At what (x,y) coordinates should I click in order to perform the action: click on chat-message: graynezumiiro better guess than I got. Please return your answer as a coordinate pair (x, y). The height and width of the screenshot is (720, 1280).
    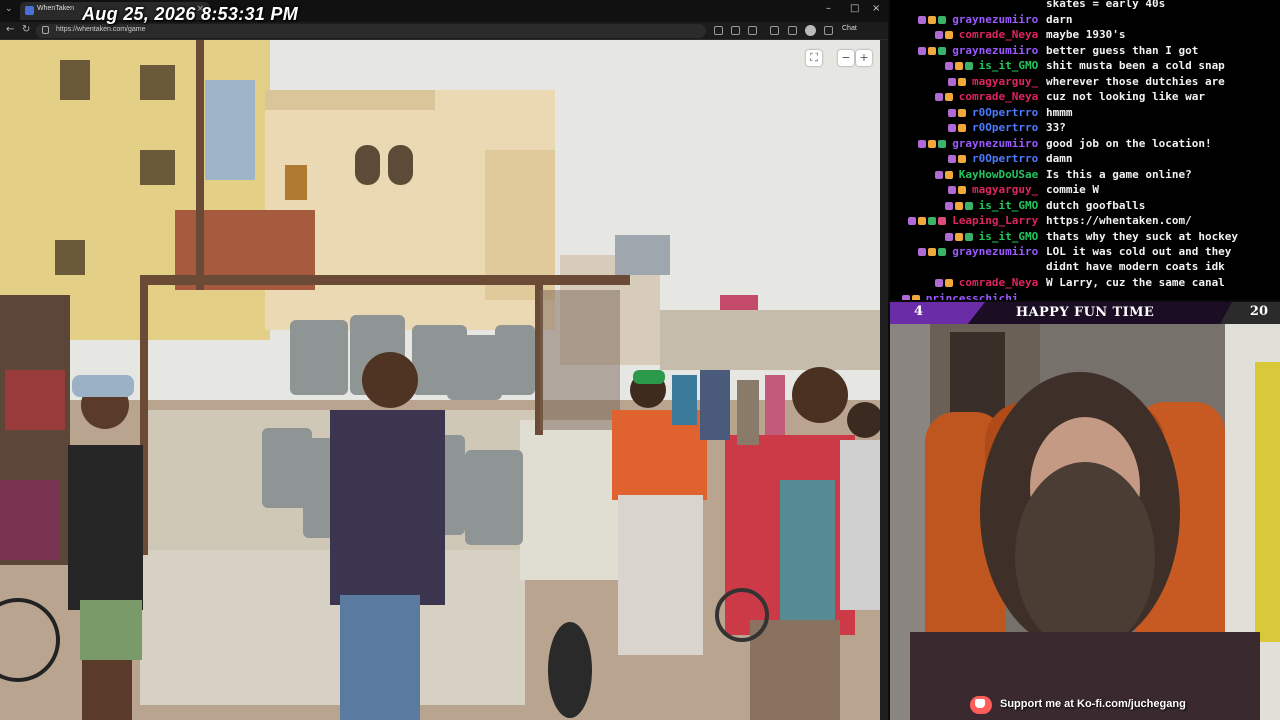
    Looking at the image, I should click on (1085, 51).